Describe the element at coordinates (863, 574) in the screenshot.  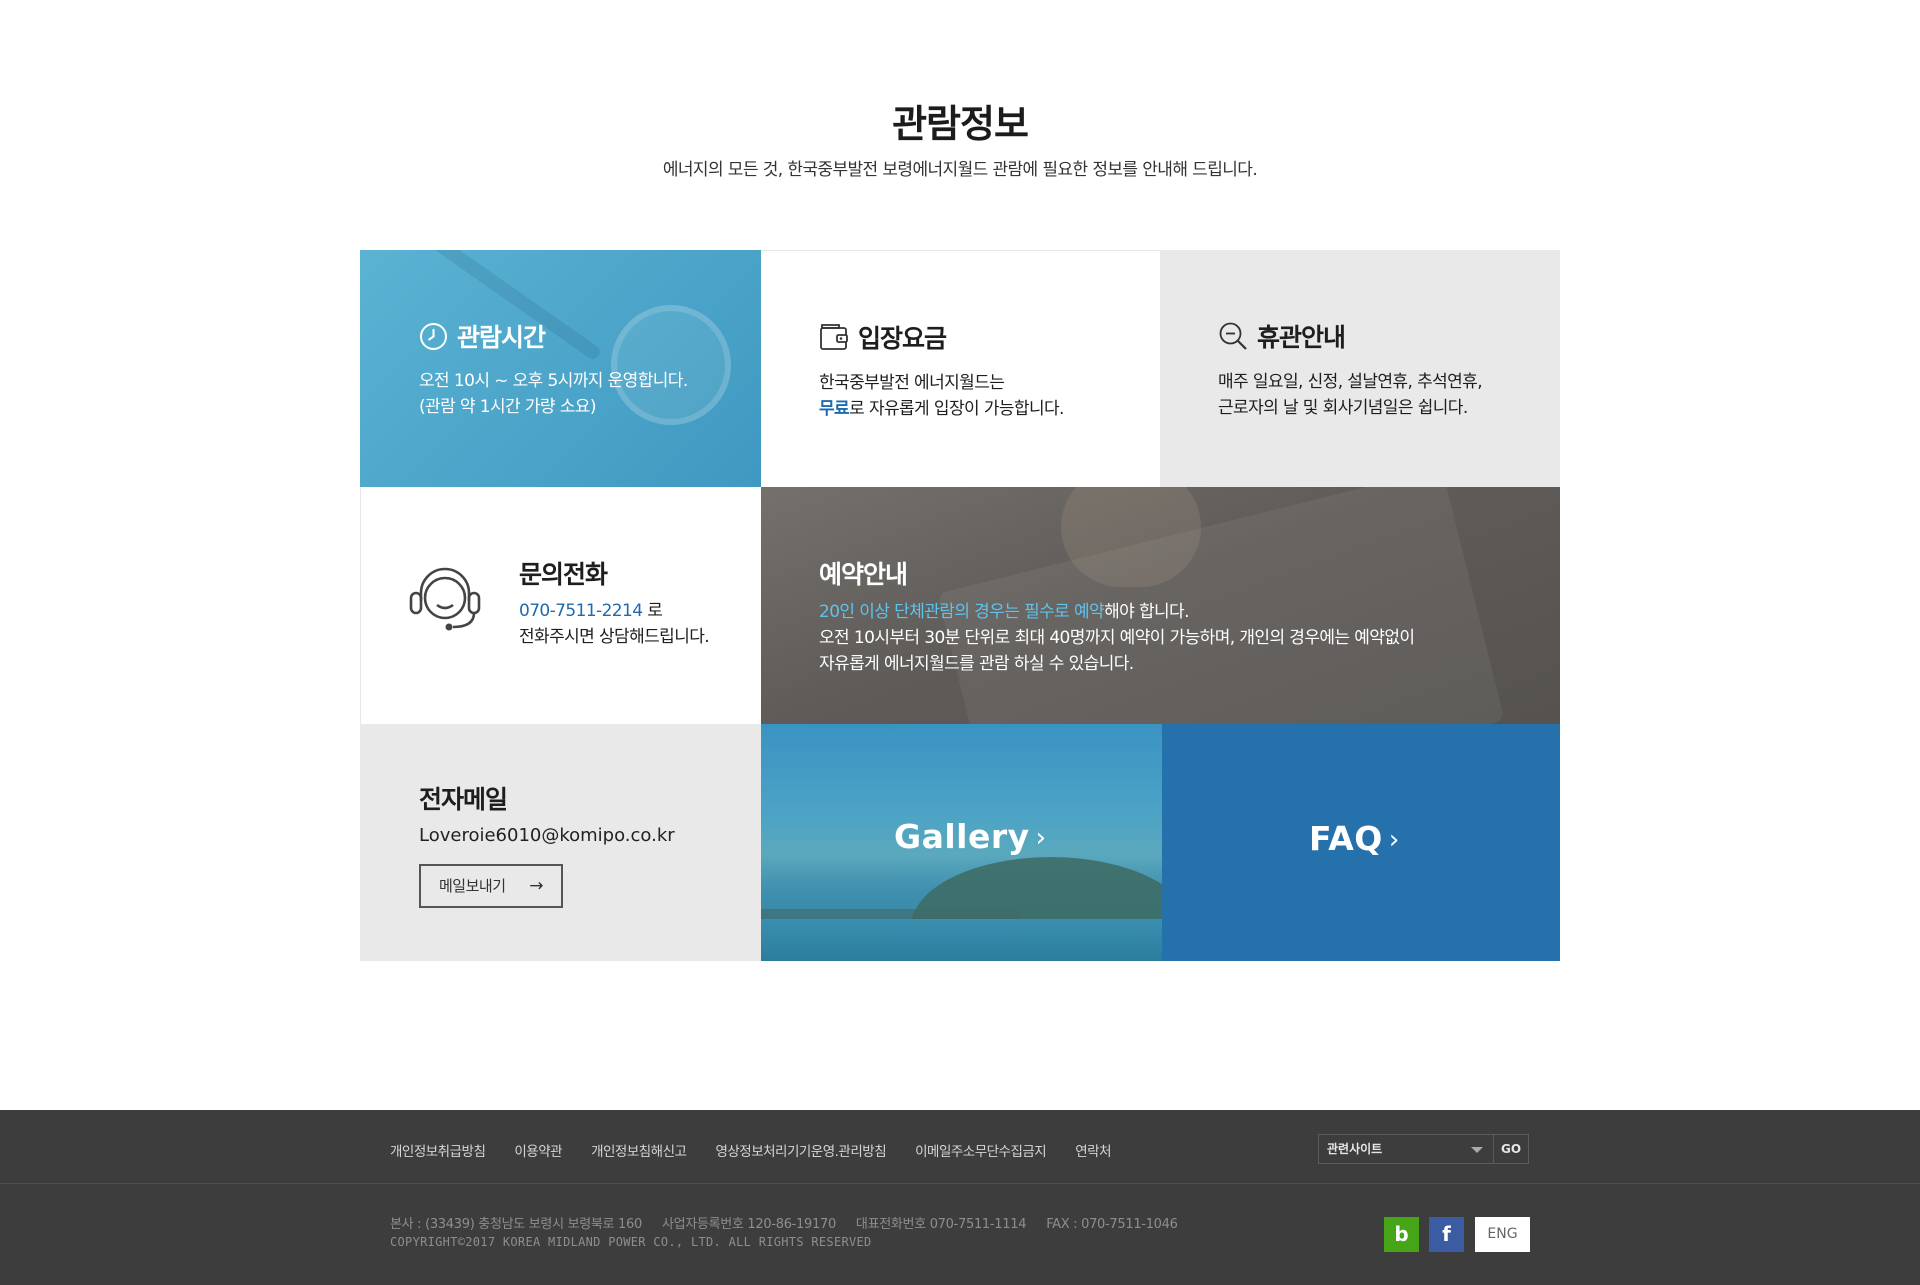
I see `reservation-title: 예약안내` at that location.